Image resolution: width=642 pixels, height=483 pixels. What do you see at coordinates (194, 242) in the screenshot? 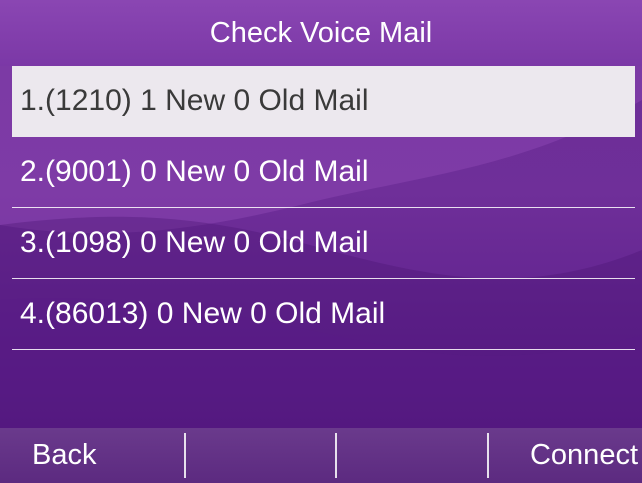
I see `list-item-label: 3.(1098) 0 New 0 Old Mail` at bounding box center [194, 242].